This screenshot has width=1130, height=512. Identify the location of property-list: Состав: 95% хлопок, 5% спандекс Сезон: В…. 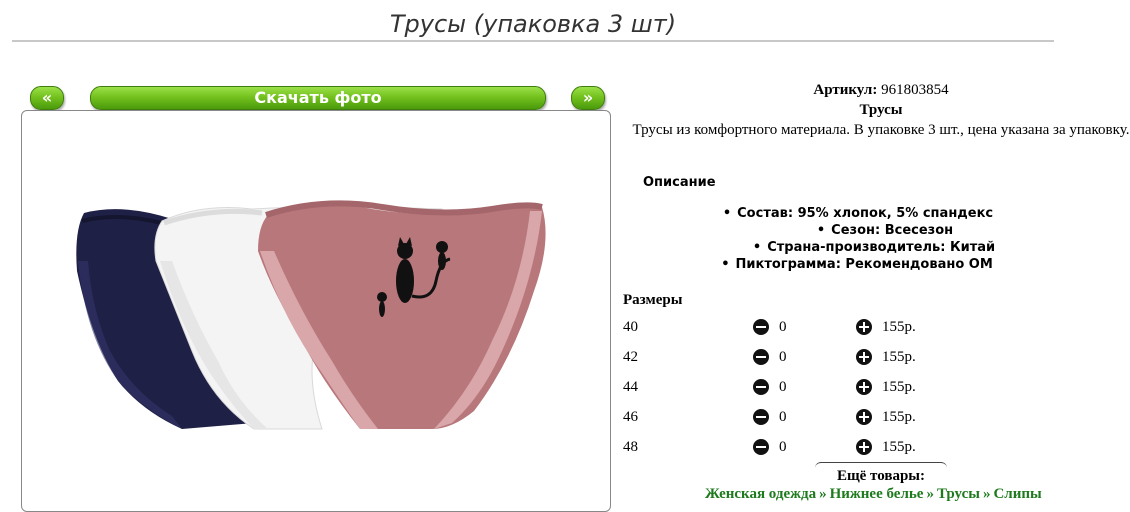
(876, 239).